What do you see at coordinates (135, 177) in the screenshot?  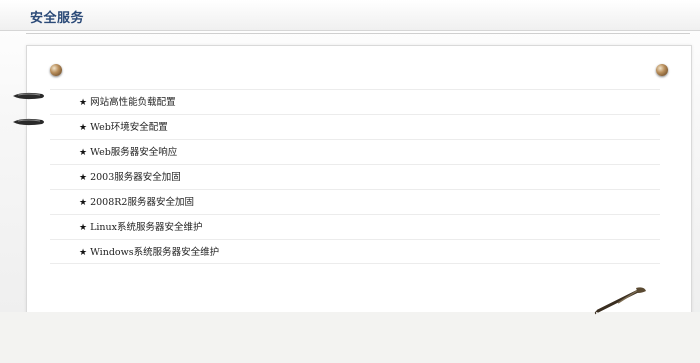 I see `service-link: 2003服务器安全加固` at bounding box center [135, 177].